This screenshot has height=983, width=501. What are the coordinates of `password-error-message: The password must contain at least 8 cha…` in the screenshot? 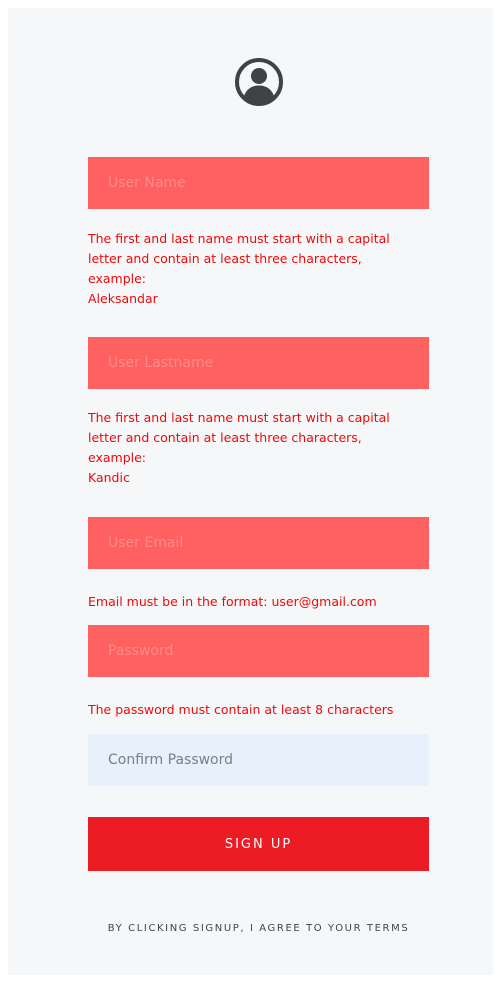 It's located at (241, 709).